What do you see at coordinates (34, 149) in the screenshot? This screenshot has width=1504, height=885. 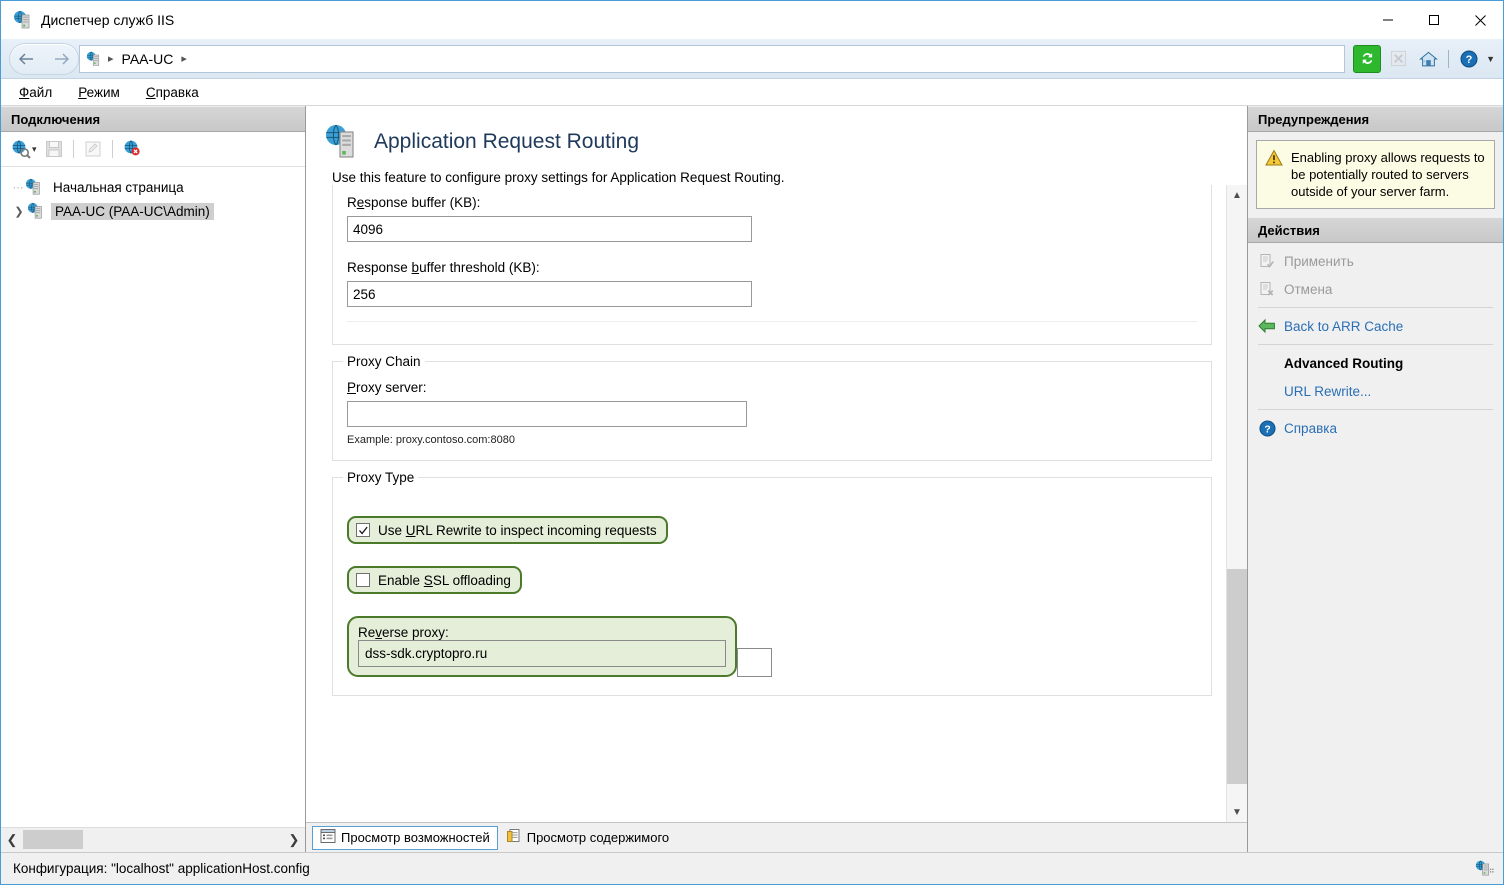 I see `chevron-down-icon: ▾` at bounding box center [34, 149].